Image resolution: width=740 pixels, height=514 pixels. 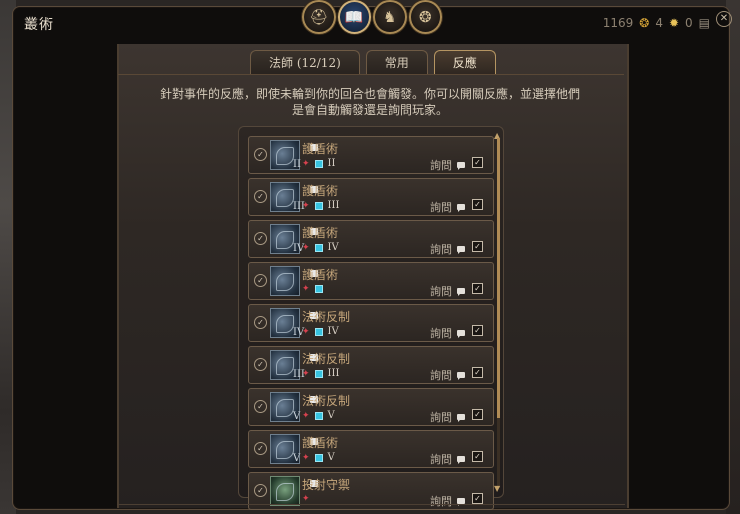 I want to click on tab-common: 常用, so click(x=396, y=62).